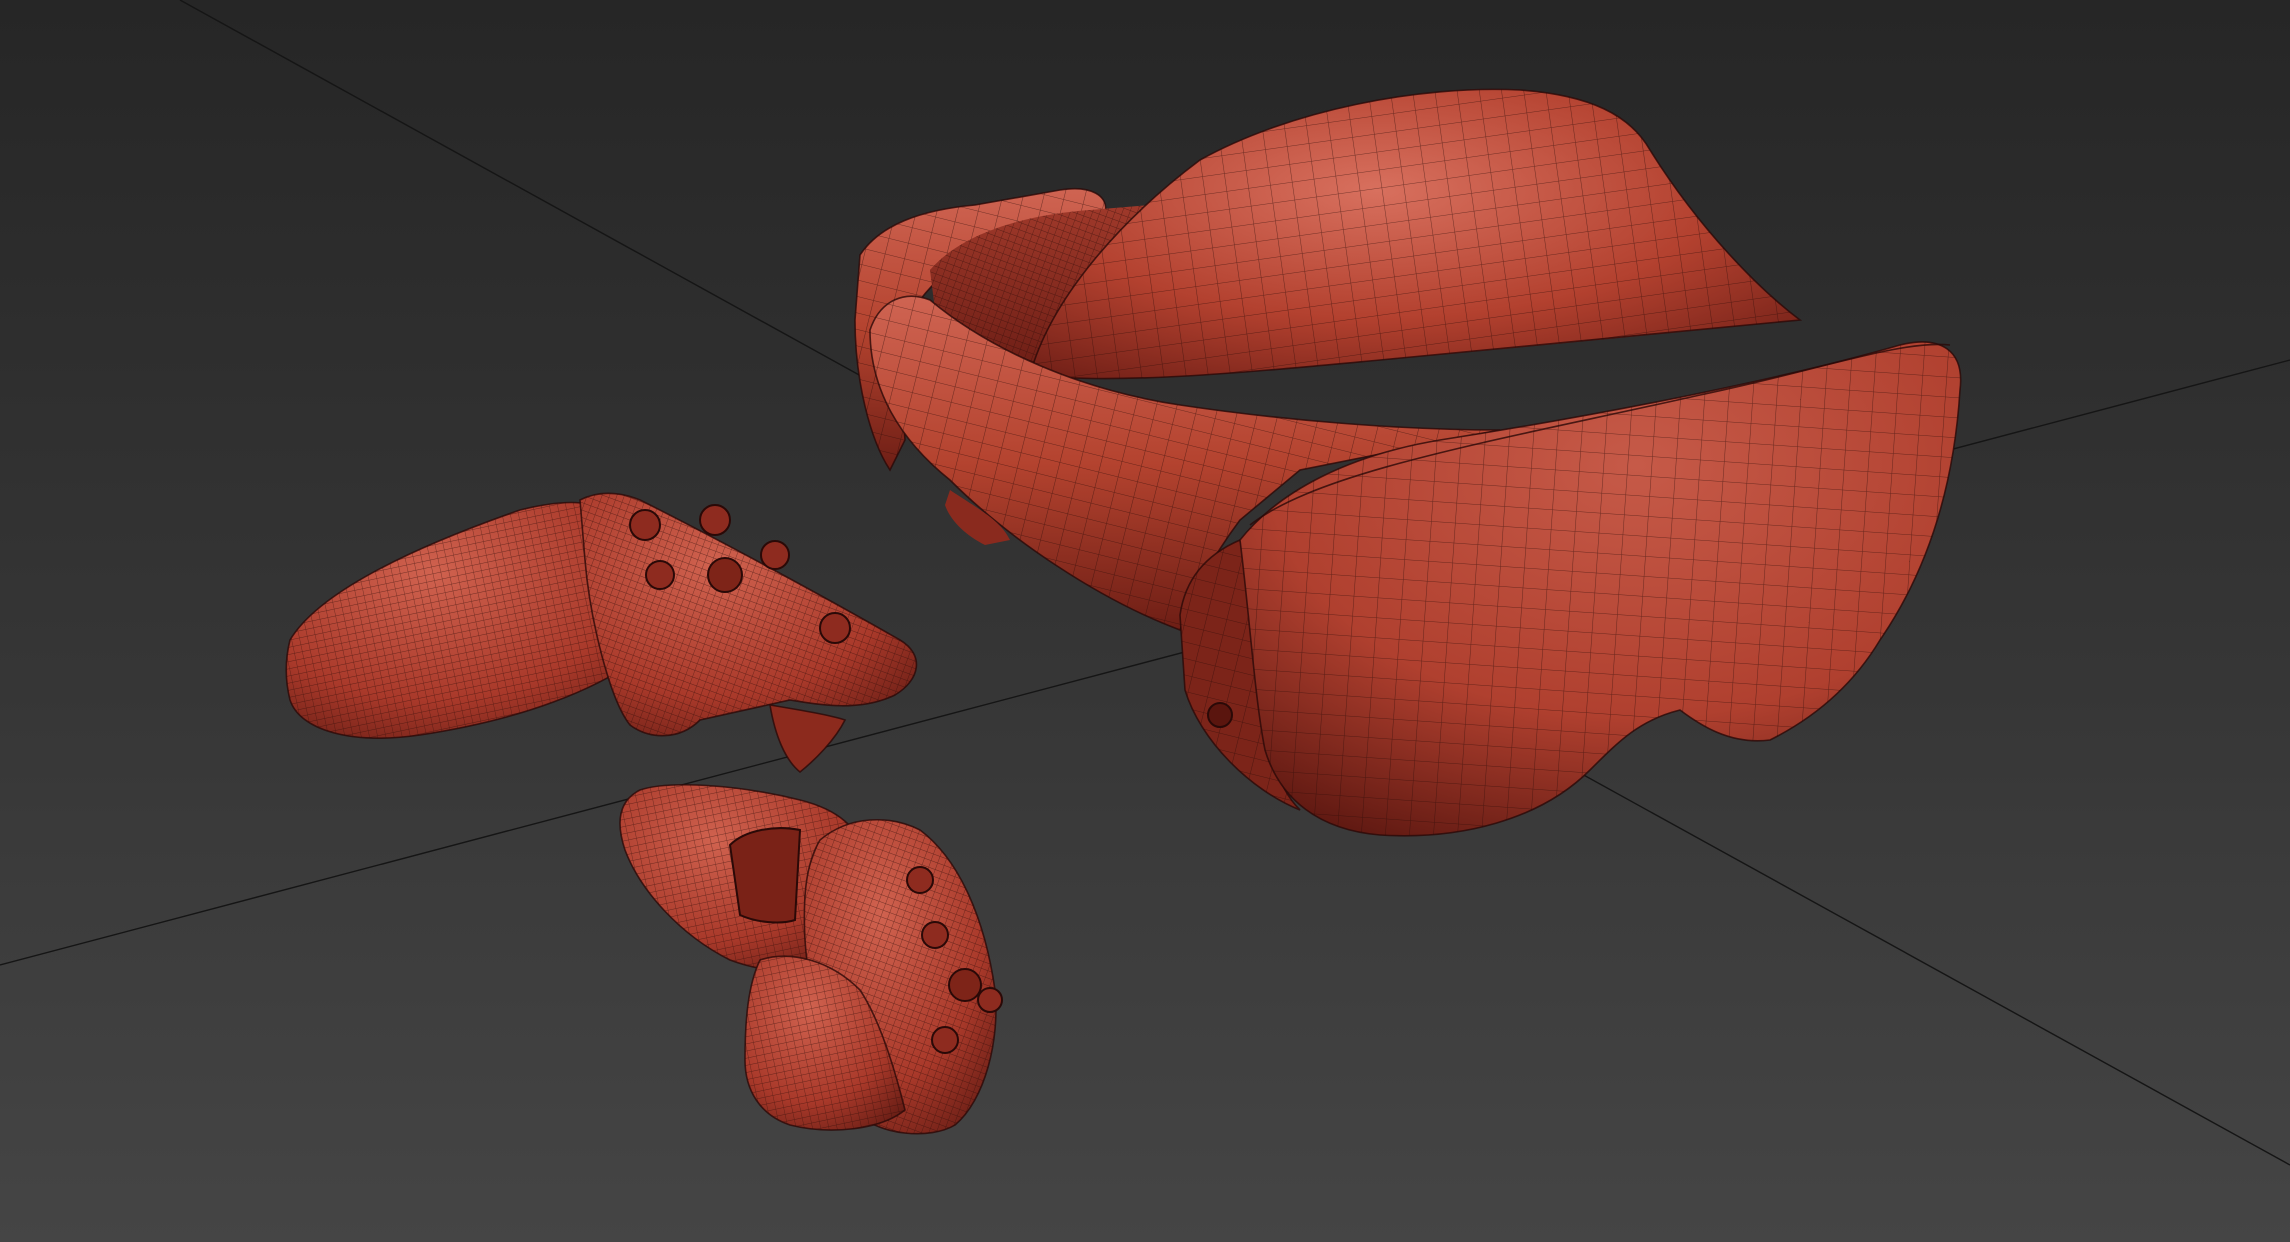  I want to click on headset-sensor-hole, so click(1220, 715).